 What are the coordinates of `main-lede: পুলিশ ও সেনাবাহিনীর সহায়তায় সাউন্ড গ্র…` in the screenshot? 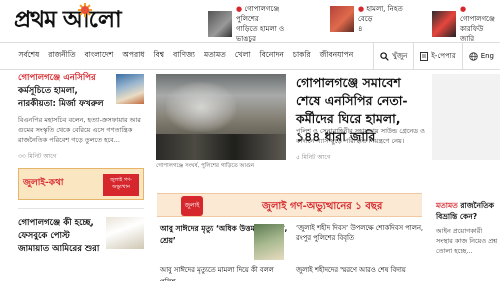 It's located at (360, 136).